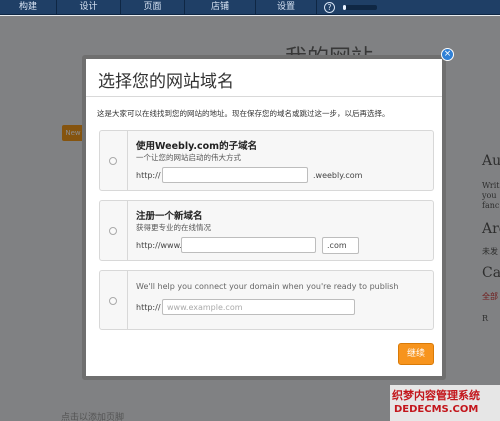  I want to click on dialog-divider, so click(264, 96).